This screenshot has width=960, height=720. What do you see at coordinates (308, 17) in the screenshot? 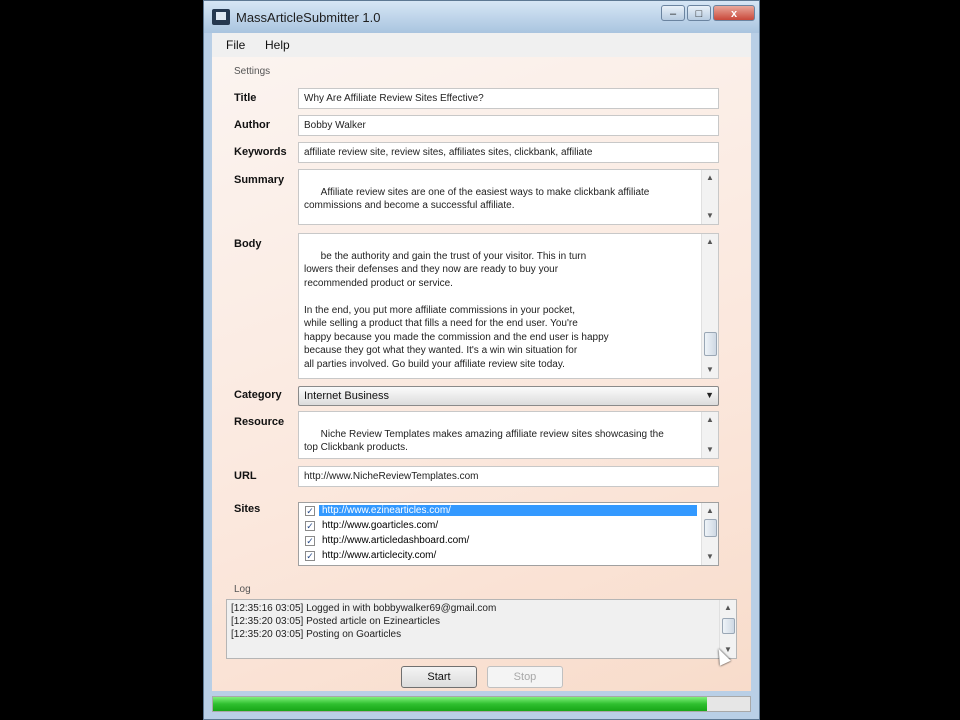
I see `window-title: MassArticleSubmitter 1.0` at bounding box center [308, 17].